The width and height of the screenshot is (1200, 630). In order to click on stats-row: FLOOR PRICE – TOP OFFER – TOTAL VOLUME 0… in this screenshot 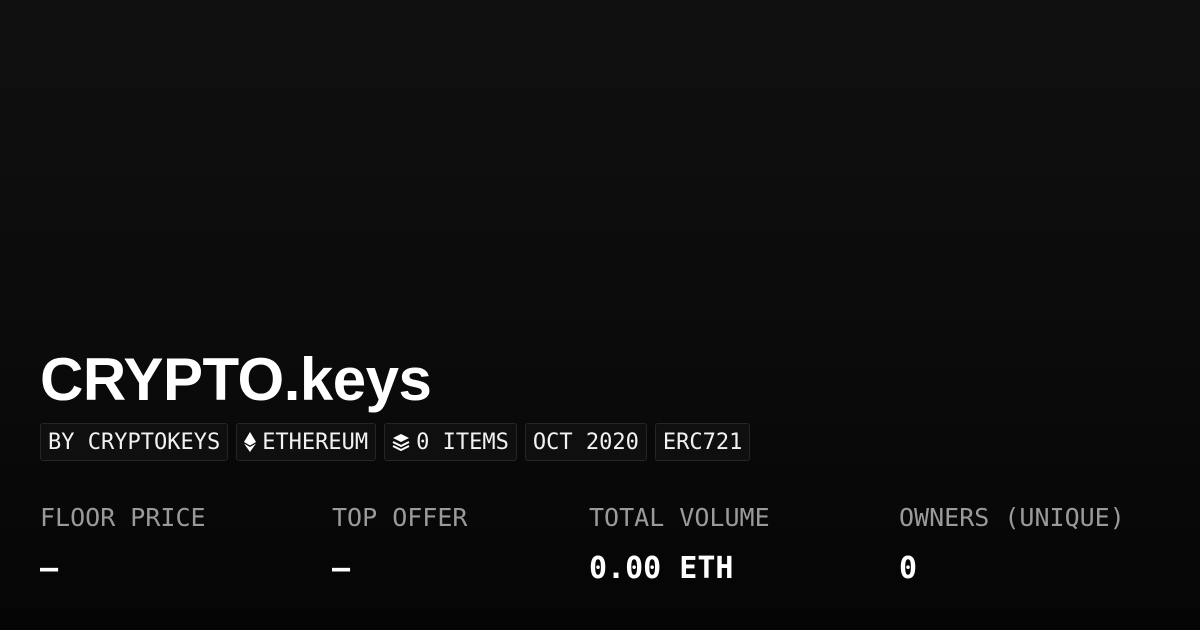, I will do `click(610, 548)`.